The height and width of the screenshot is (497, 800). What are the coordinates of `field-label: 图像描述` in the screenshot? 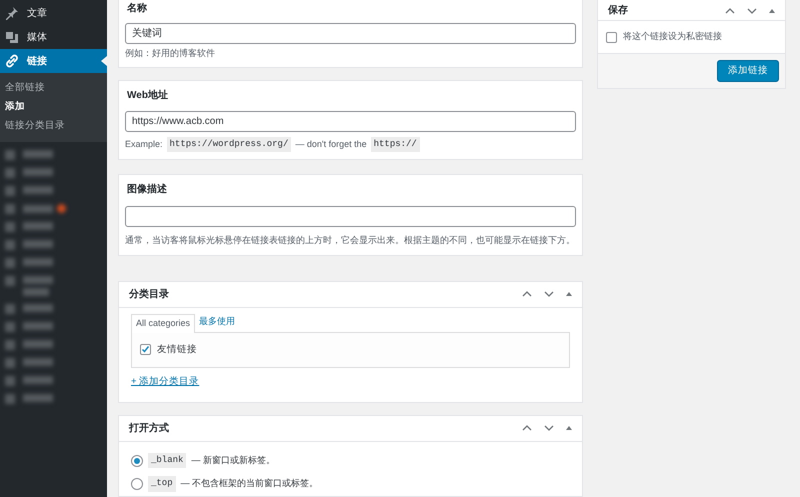 It's located at (147, 189).